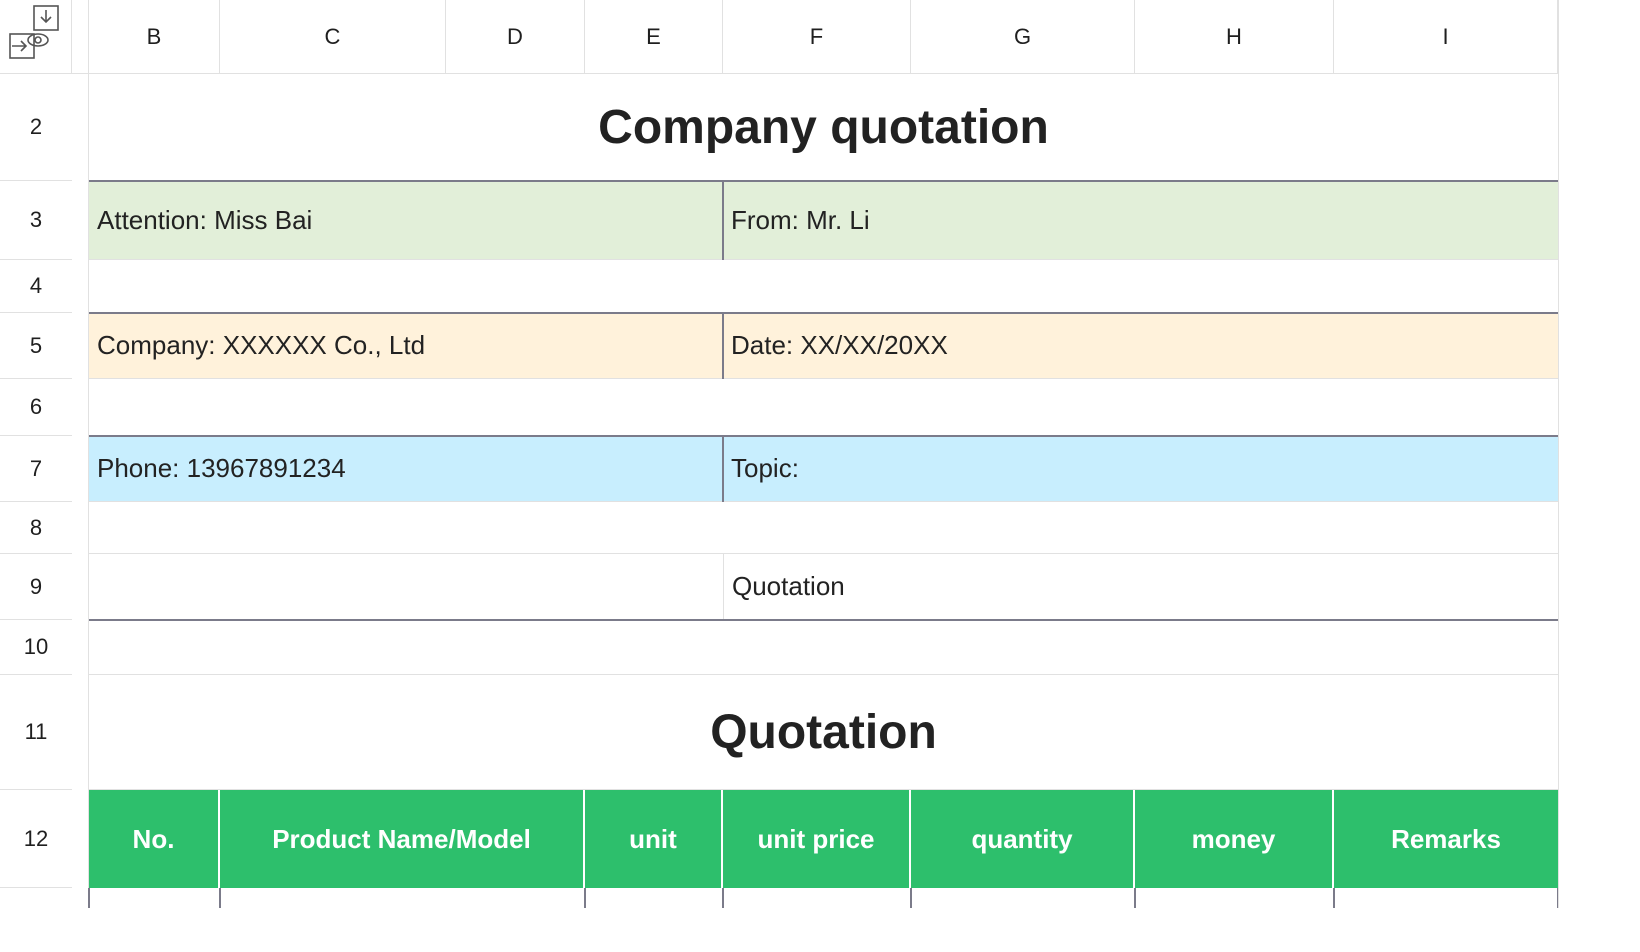 This screenshot has width=1640, height=952. I want to click on select-all-corner, so click(36, 37).